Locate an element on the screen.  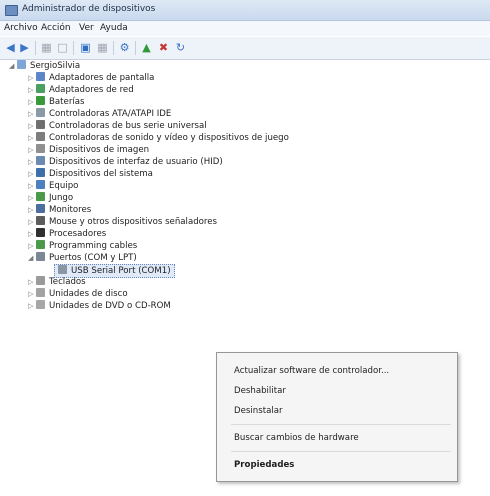
title-bar: Administrador de dispositivos is located at coordinates (245, 10).